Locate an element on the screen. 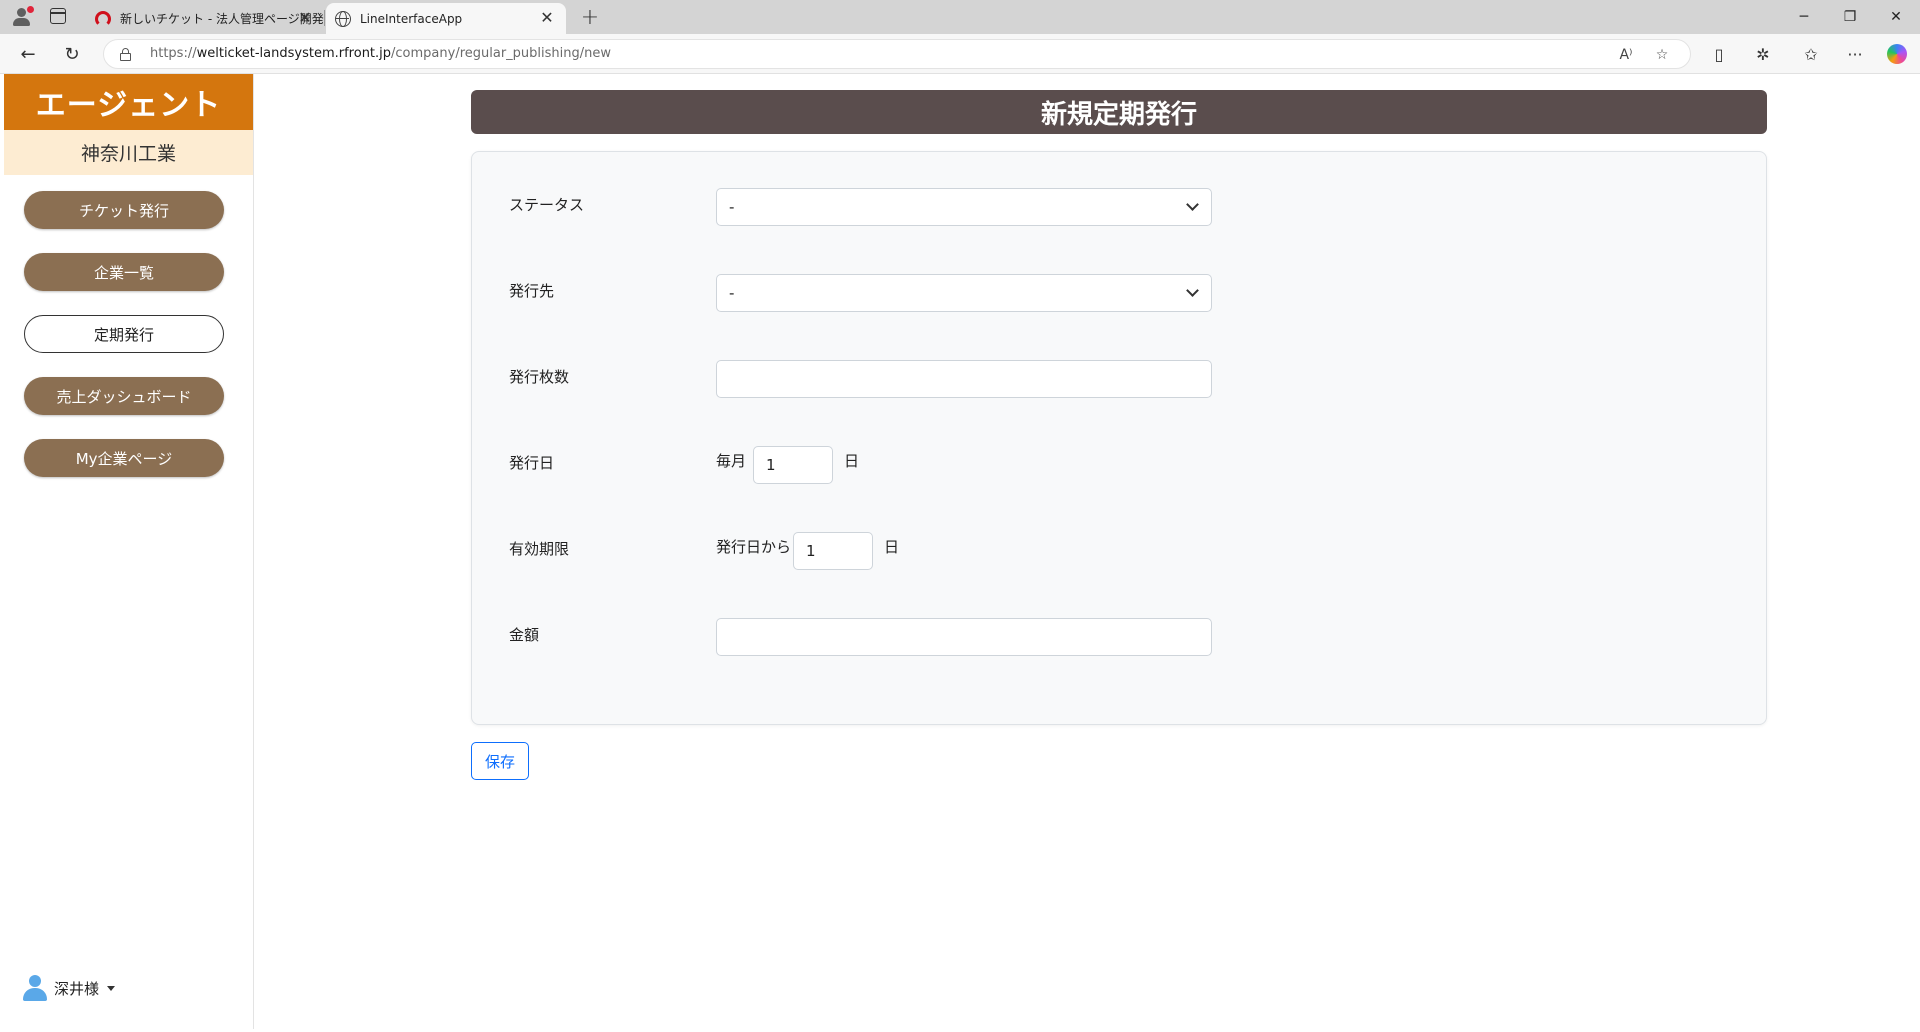 The width and height of the screenshot is (1920, 1032). back-arrow-icon: ← is located at coordinates (28, 54).